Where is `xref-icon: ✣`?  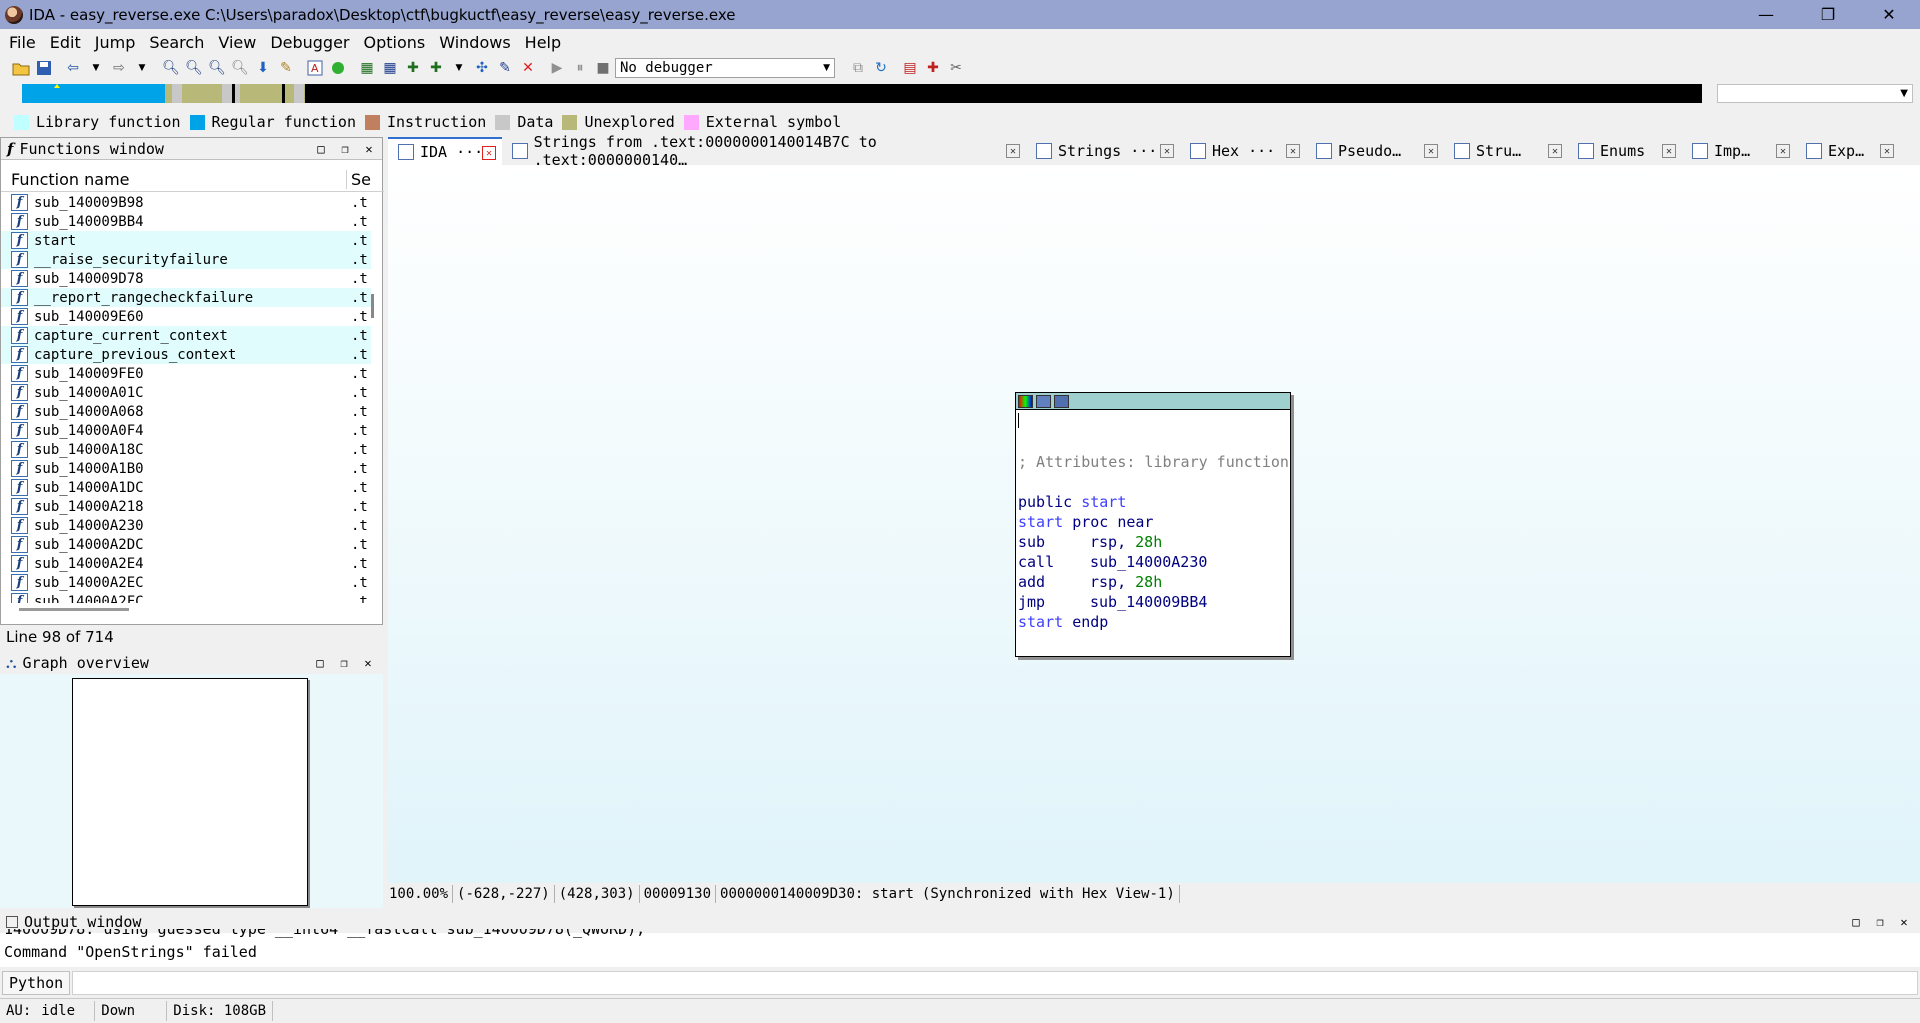
xref-icon: ✣ is located at coordinates (482, 68).